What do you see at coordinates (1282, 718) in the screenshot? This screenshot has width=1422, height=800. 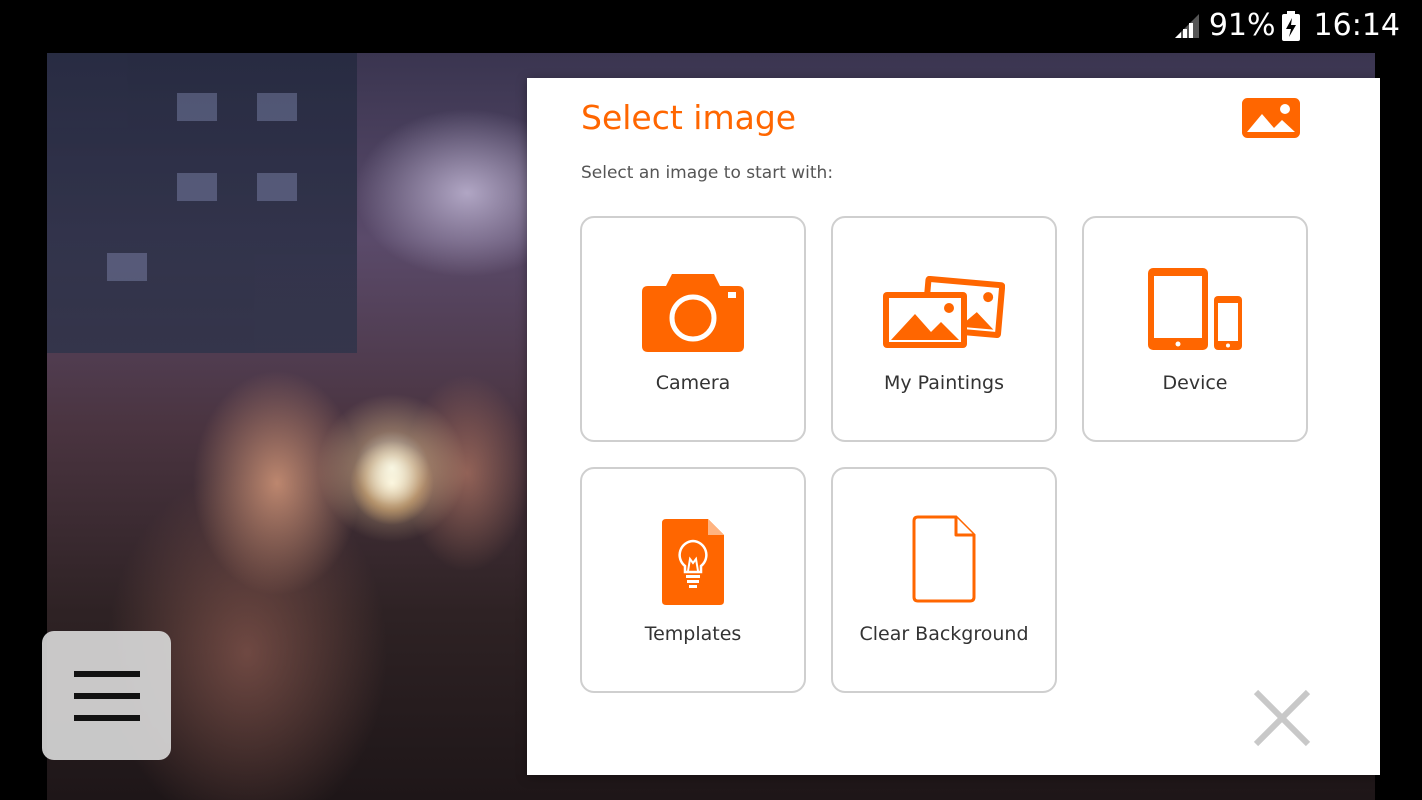 I see `close-icon` at bounding box center [1282, 718].